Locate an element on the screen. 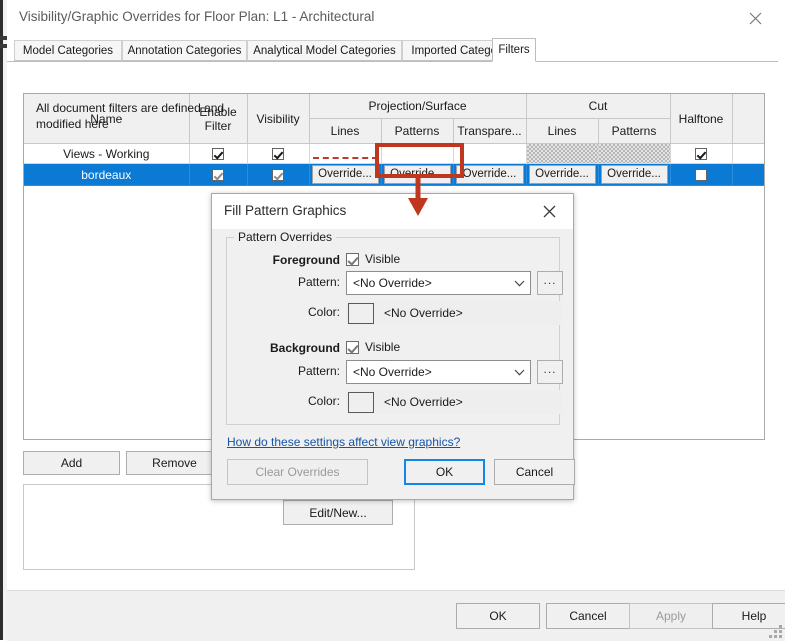 The height and width of the screenshot is (641, 785). pattern-overrides-group-label: Pattern Overrides is located at coordinates (285, 237).